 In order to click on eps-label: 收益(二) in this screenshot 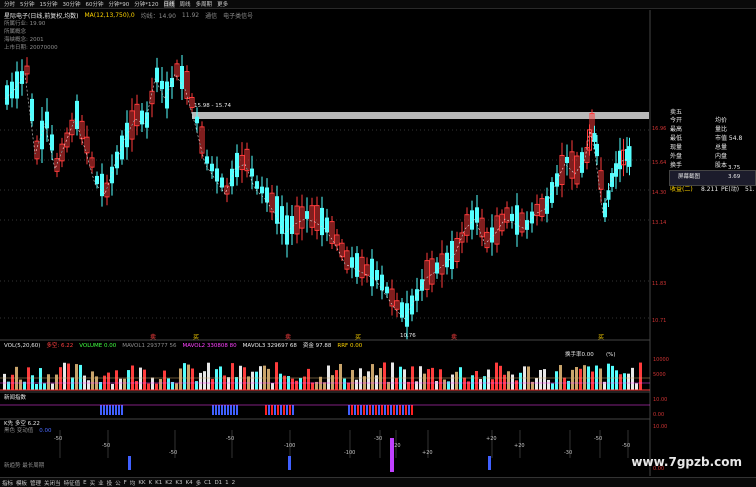, I will do `click(681, 189)`.